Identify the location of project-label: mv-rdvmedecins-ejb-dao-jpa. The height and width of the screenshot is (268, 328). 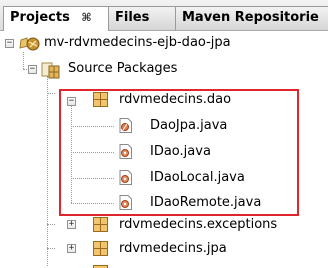
(137, 42).